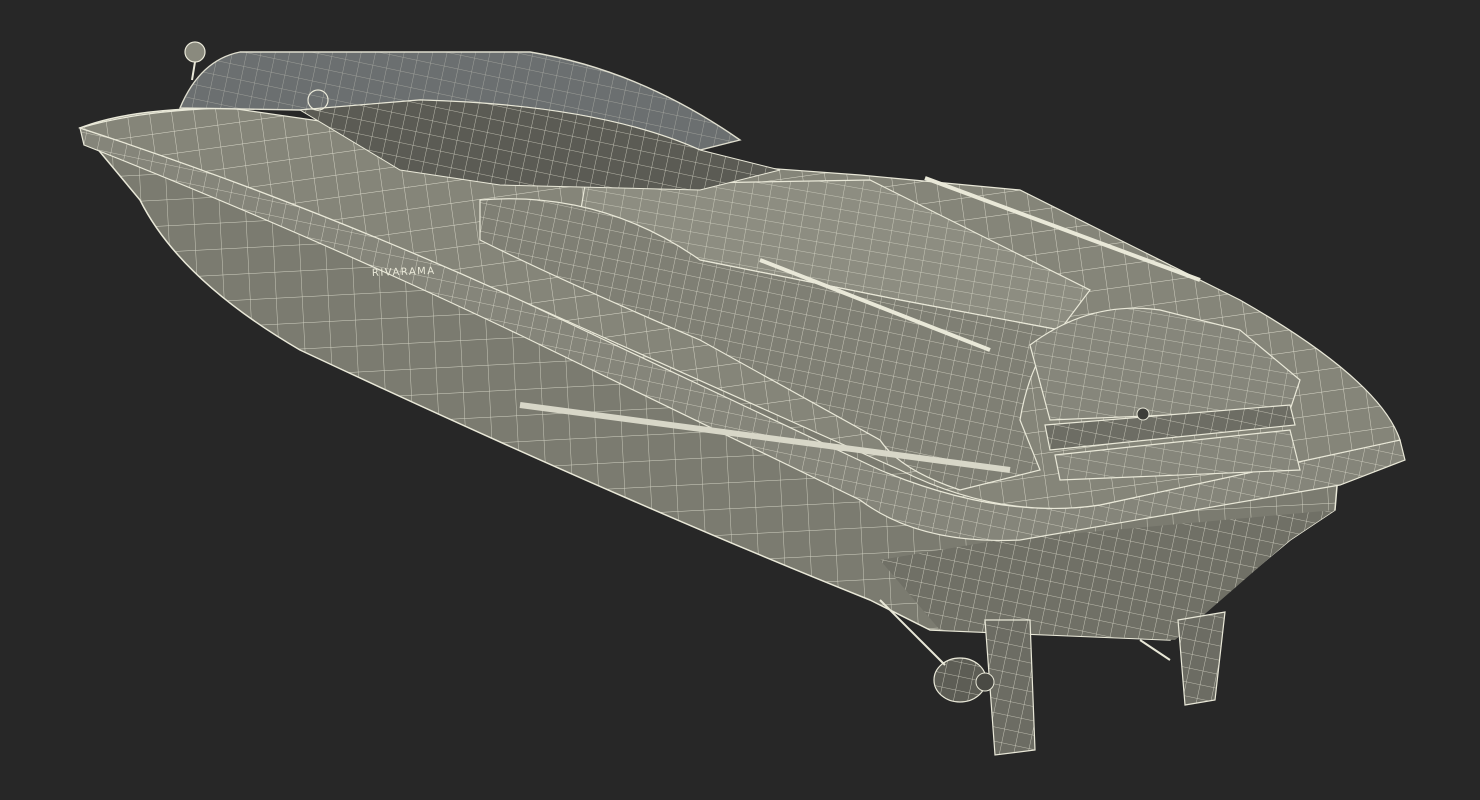 The height and width of the screenshot is (800, 1480). I want to click on rudder-right, so click(1201, 658).